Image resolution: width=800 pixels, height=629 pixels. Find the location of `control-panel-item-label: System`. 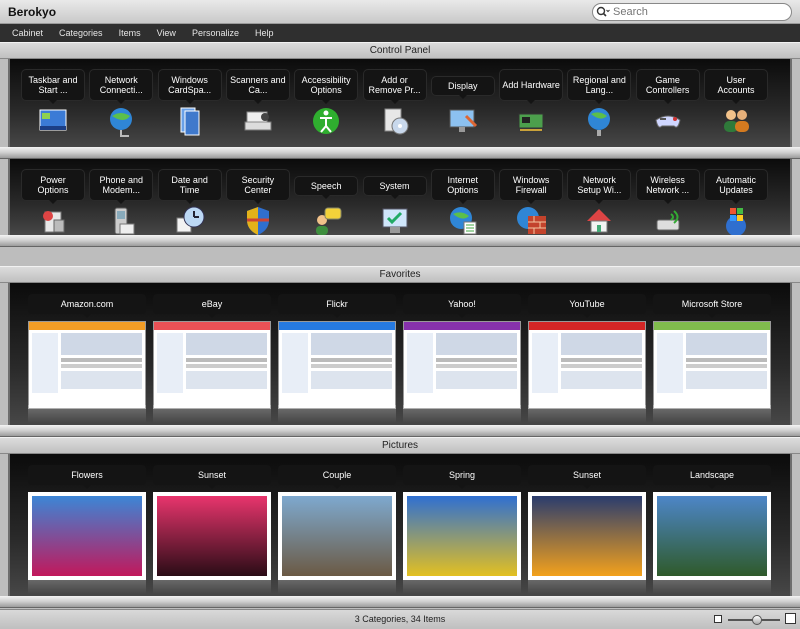

control-panel-item-label: System is located at coordinates (394, 188).